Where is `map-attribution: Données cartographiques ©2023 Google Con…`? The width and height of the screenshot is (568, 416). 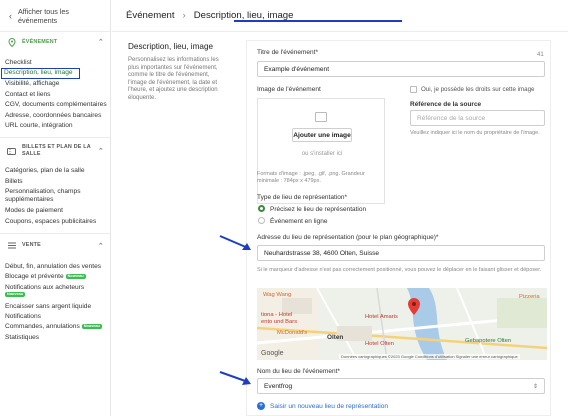
map-attribution: Données cartographiques ©2023 Google Con… is located at coordinates (429, 356).